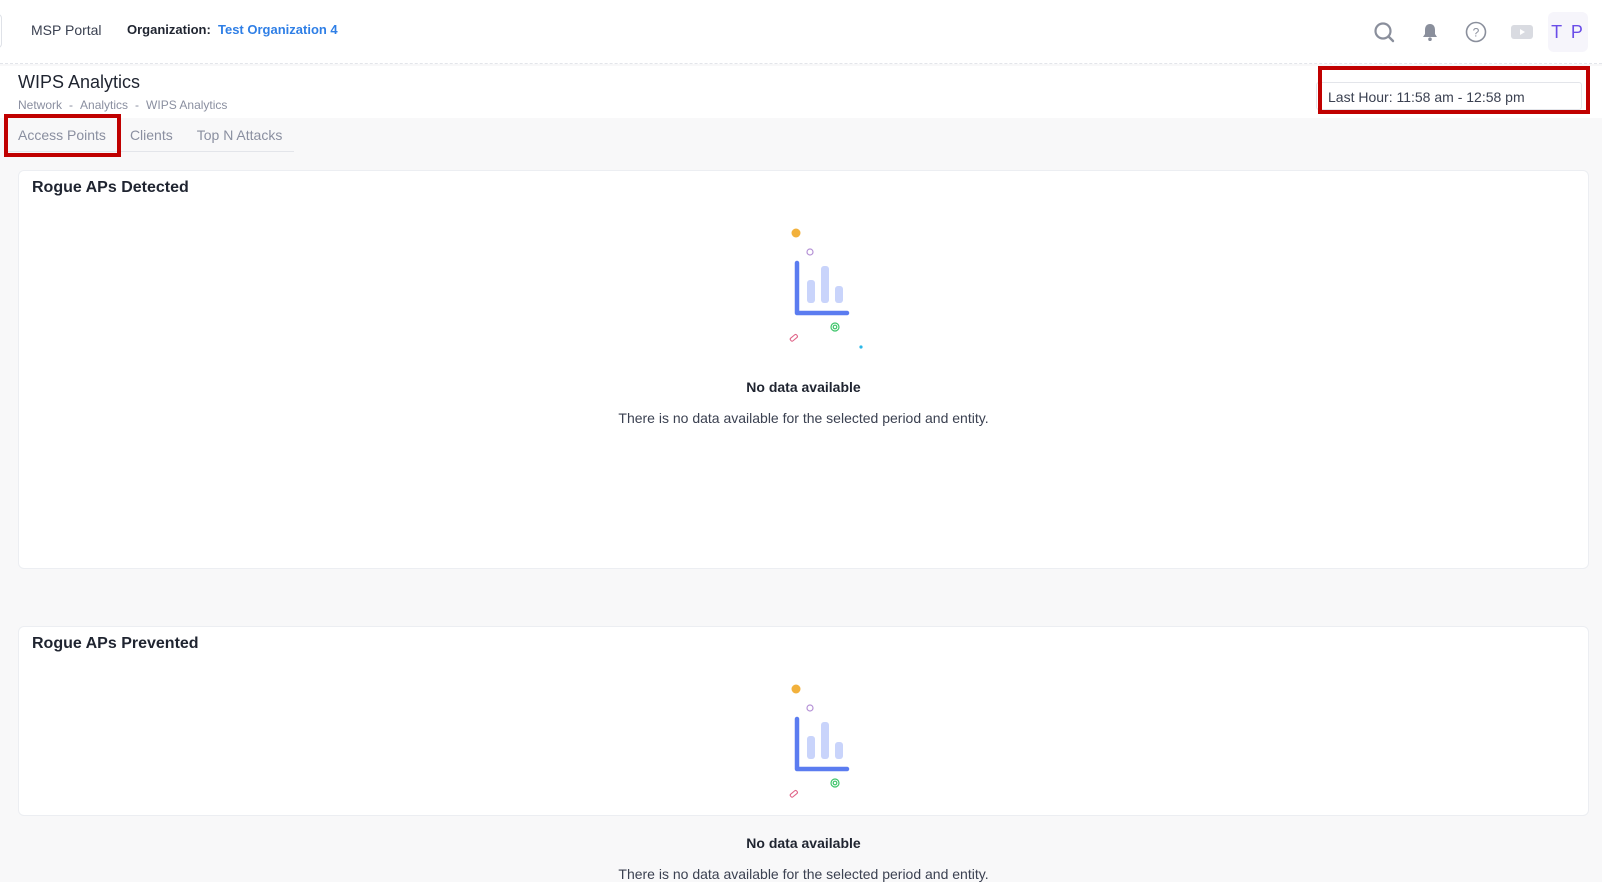 The height and width of the screenshot is (882, 1602). I want to click on time-range-selector: Last Hour: 11:58 am - 12:58 pm, so click(1449, 96).